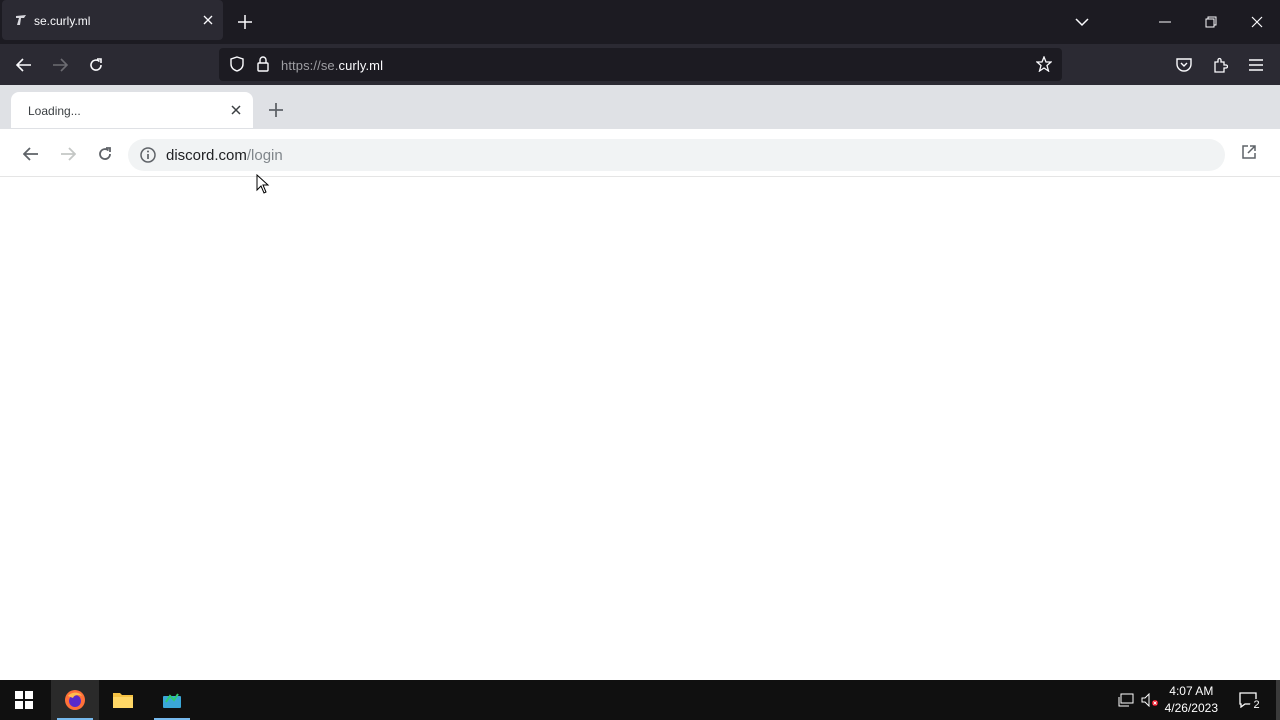 The width and height of the screenshot is (1280, 720). Describe the element at coordinates (276, 110) in the screenshot. I see `app-new-tab-icon` at that location.